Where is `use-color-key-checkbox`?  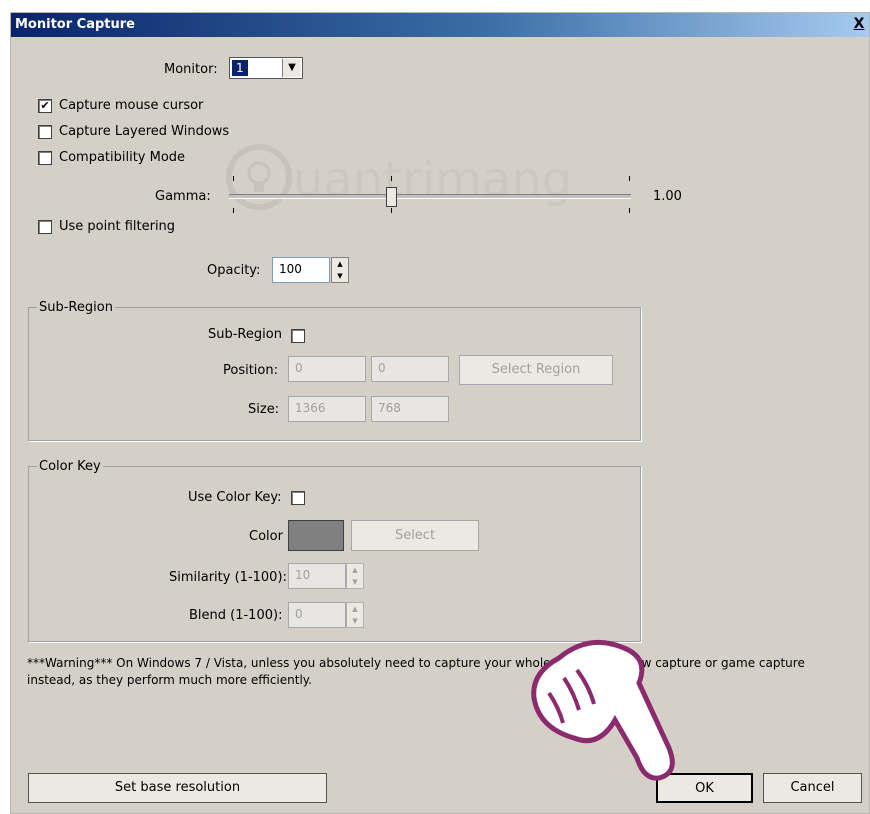
use-color-key-checkbox is located at coordinates (298, 498).